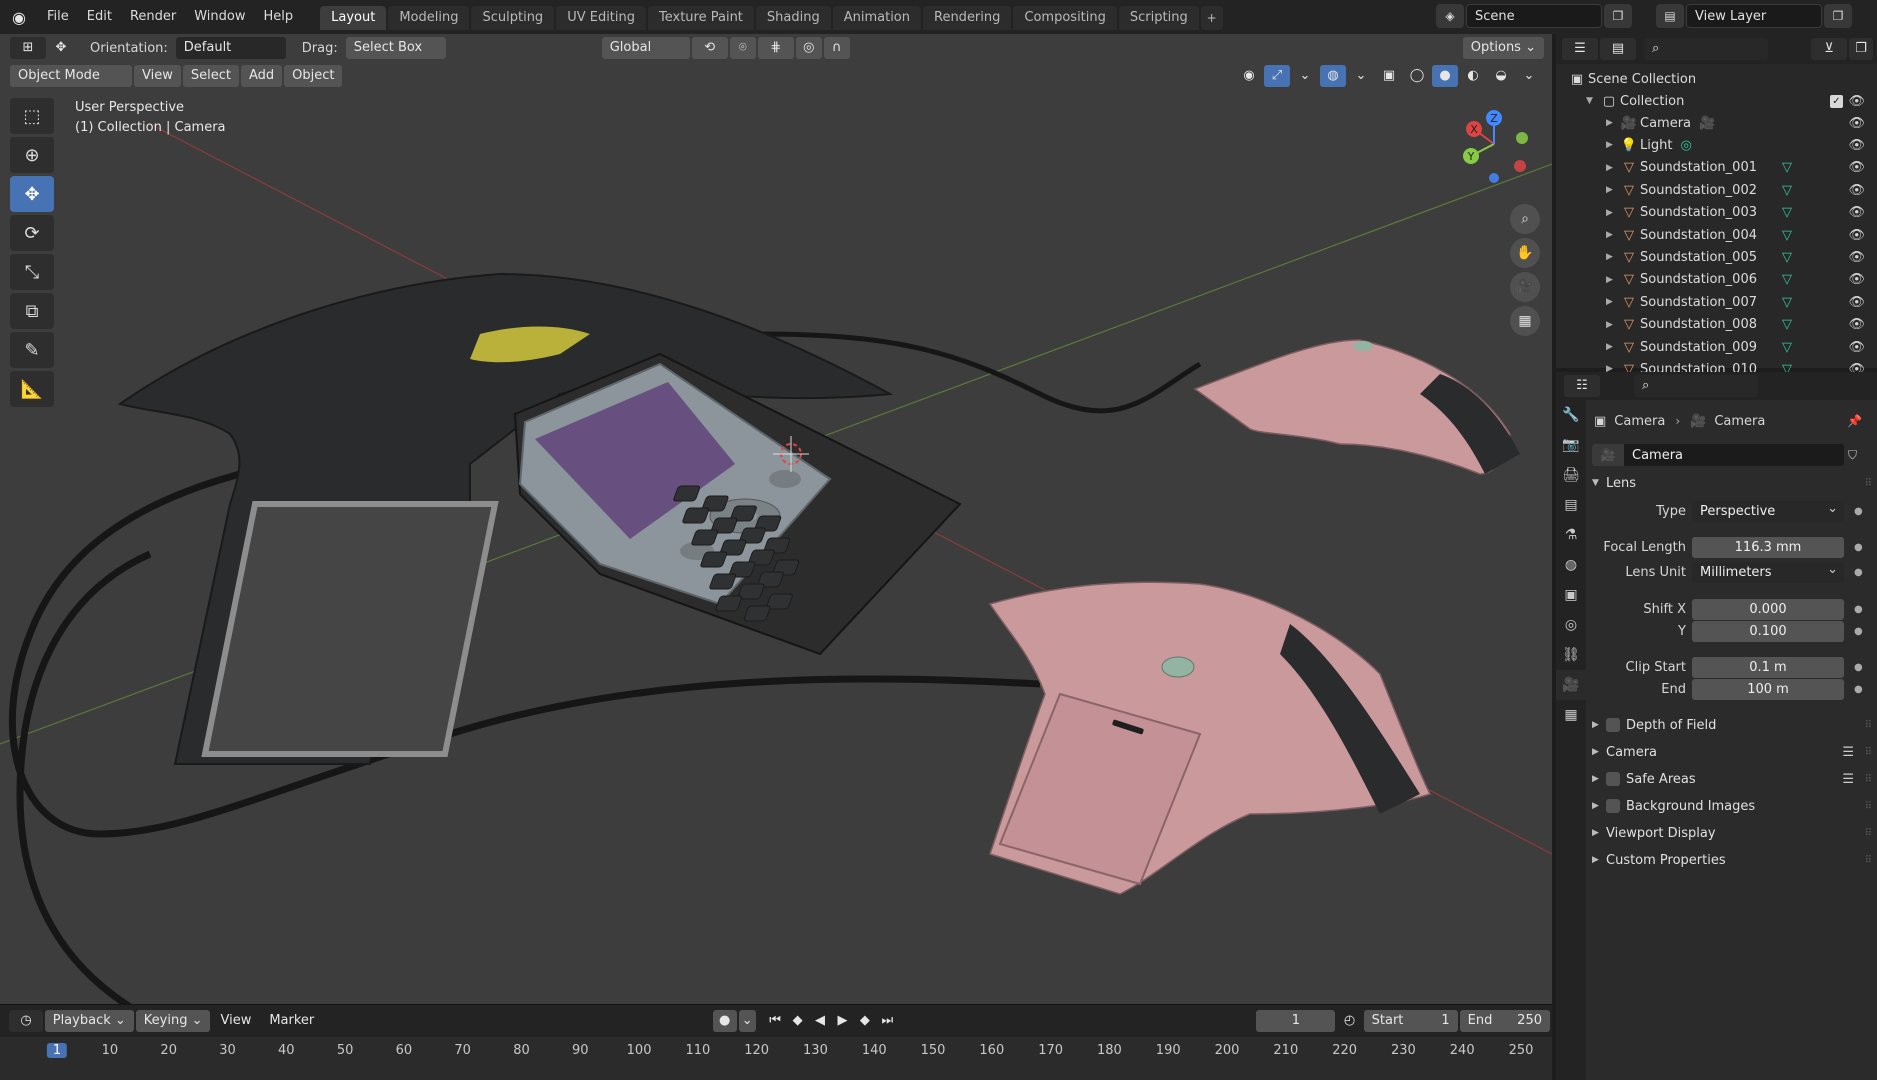  Describe the element at coordinates (601, 18) in the screenshot. I see `tab-uv-editing: UV Editing` at that location.